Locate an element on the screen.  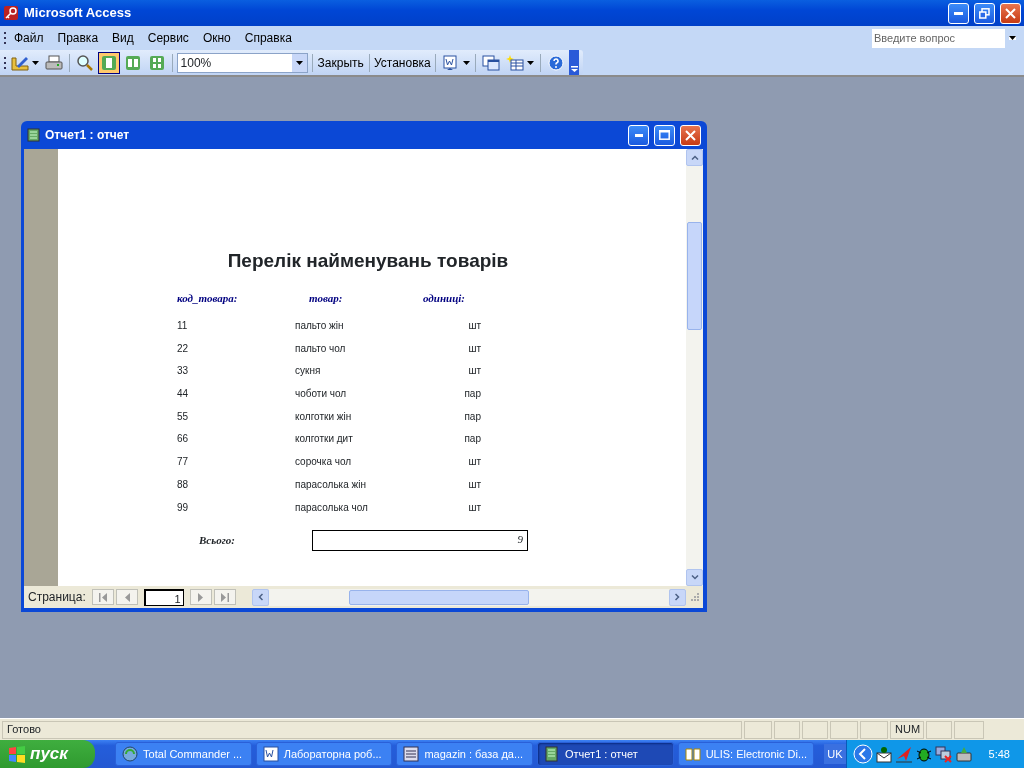
table-cell-text: пальто чол is located at coordinates (321, 348).